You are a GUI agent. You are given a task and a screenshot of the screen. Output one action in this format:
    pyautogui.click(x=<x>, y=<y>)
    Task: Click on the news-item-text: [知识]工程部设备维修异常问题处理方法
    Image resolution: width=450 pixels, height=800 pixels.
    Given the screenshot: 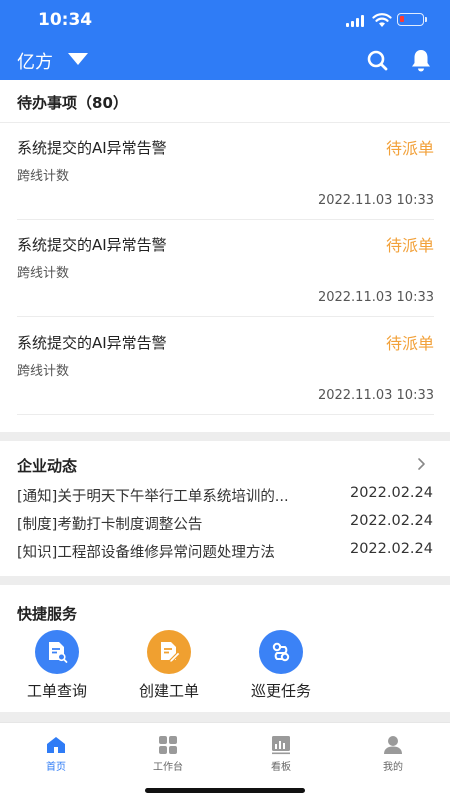 What is the action you would take?
    pyautogui.click(x=146, y=553)
    